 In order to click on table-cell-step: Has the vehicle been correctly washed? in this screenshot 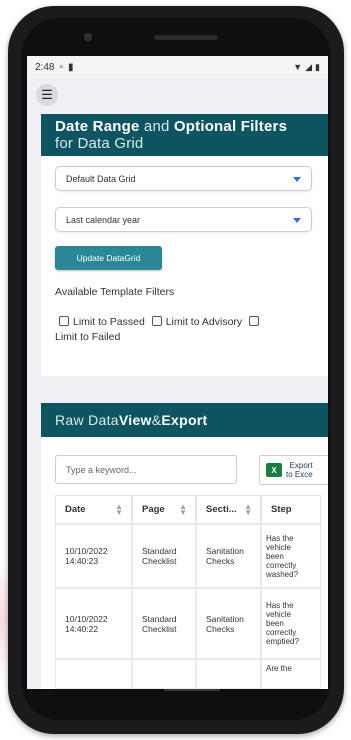, I will do `click(291, 556)`.